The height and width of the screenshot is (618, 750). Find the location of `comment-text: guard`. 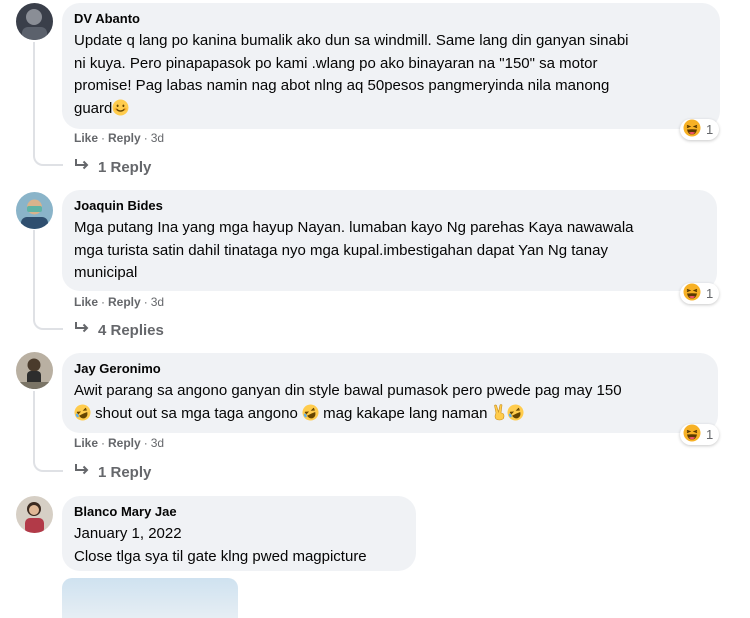

comment-text: guard is located at coordinates (93, 108).